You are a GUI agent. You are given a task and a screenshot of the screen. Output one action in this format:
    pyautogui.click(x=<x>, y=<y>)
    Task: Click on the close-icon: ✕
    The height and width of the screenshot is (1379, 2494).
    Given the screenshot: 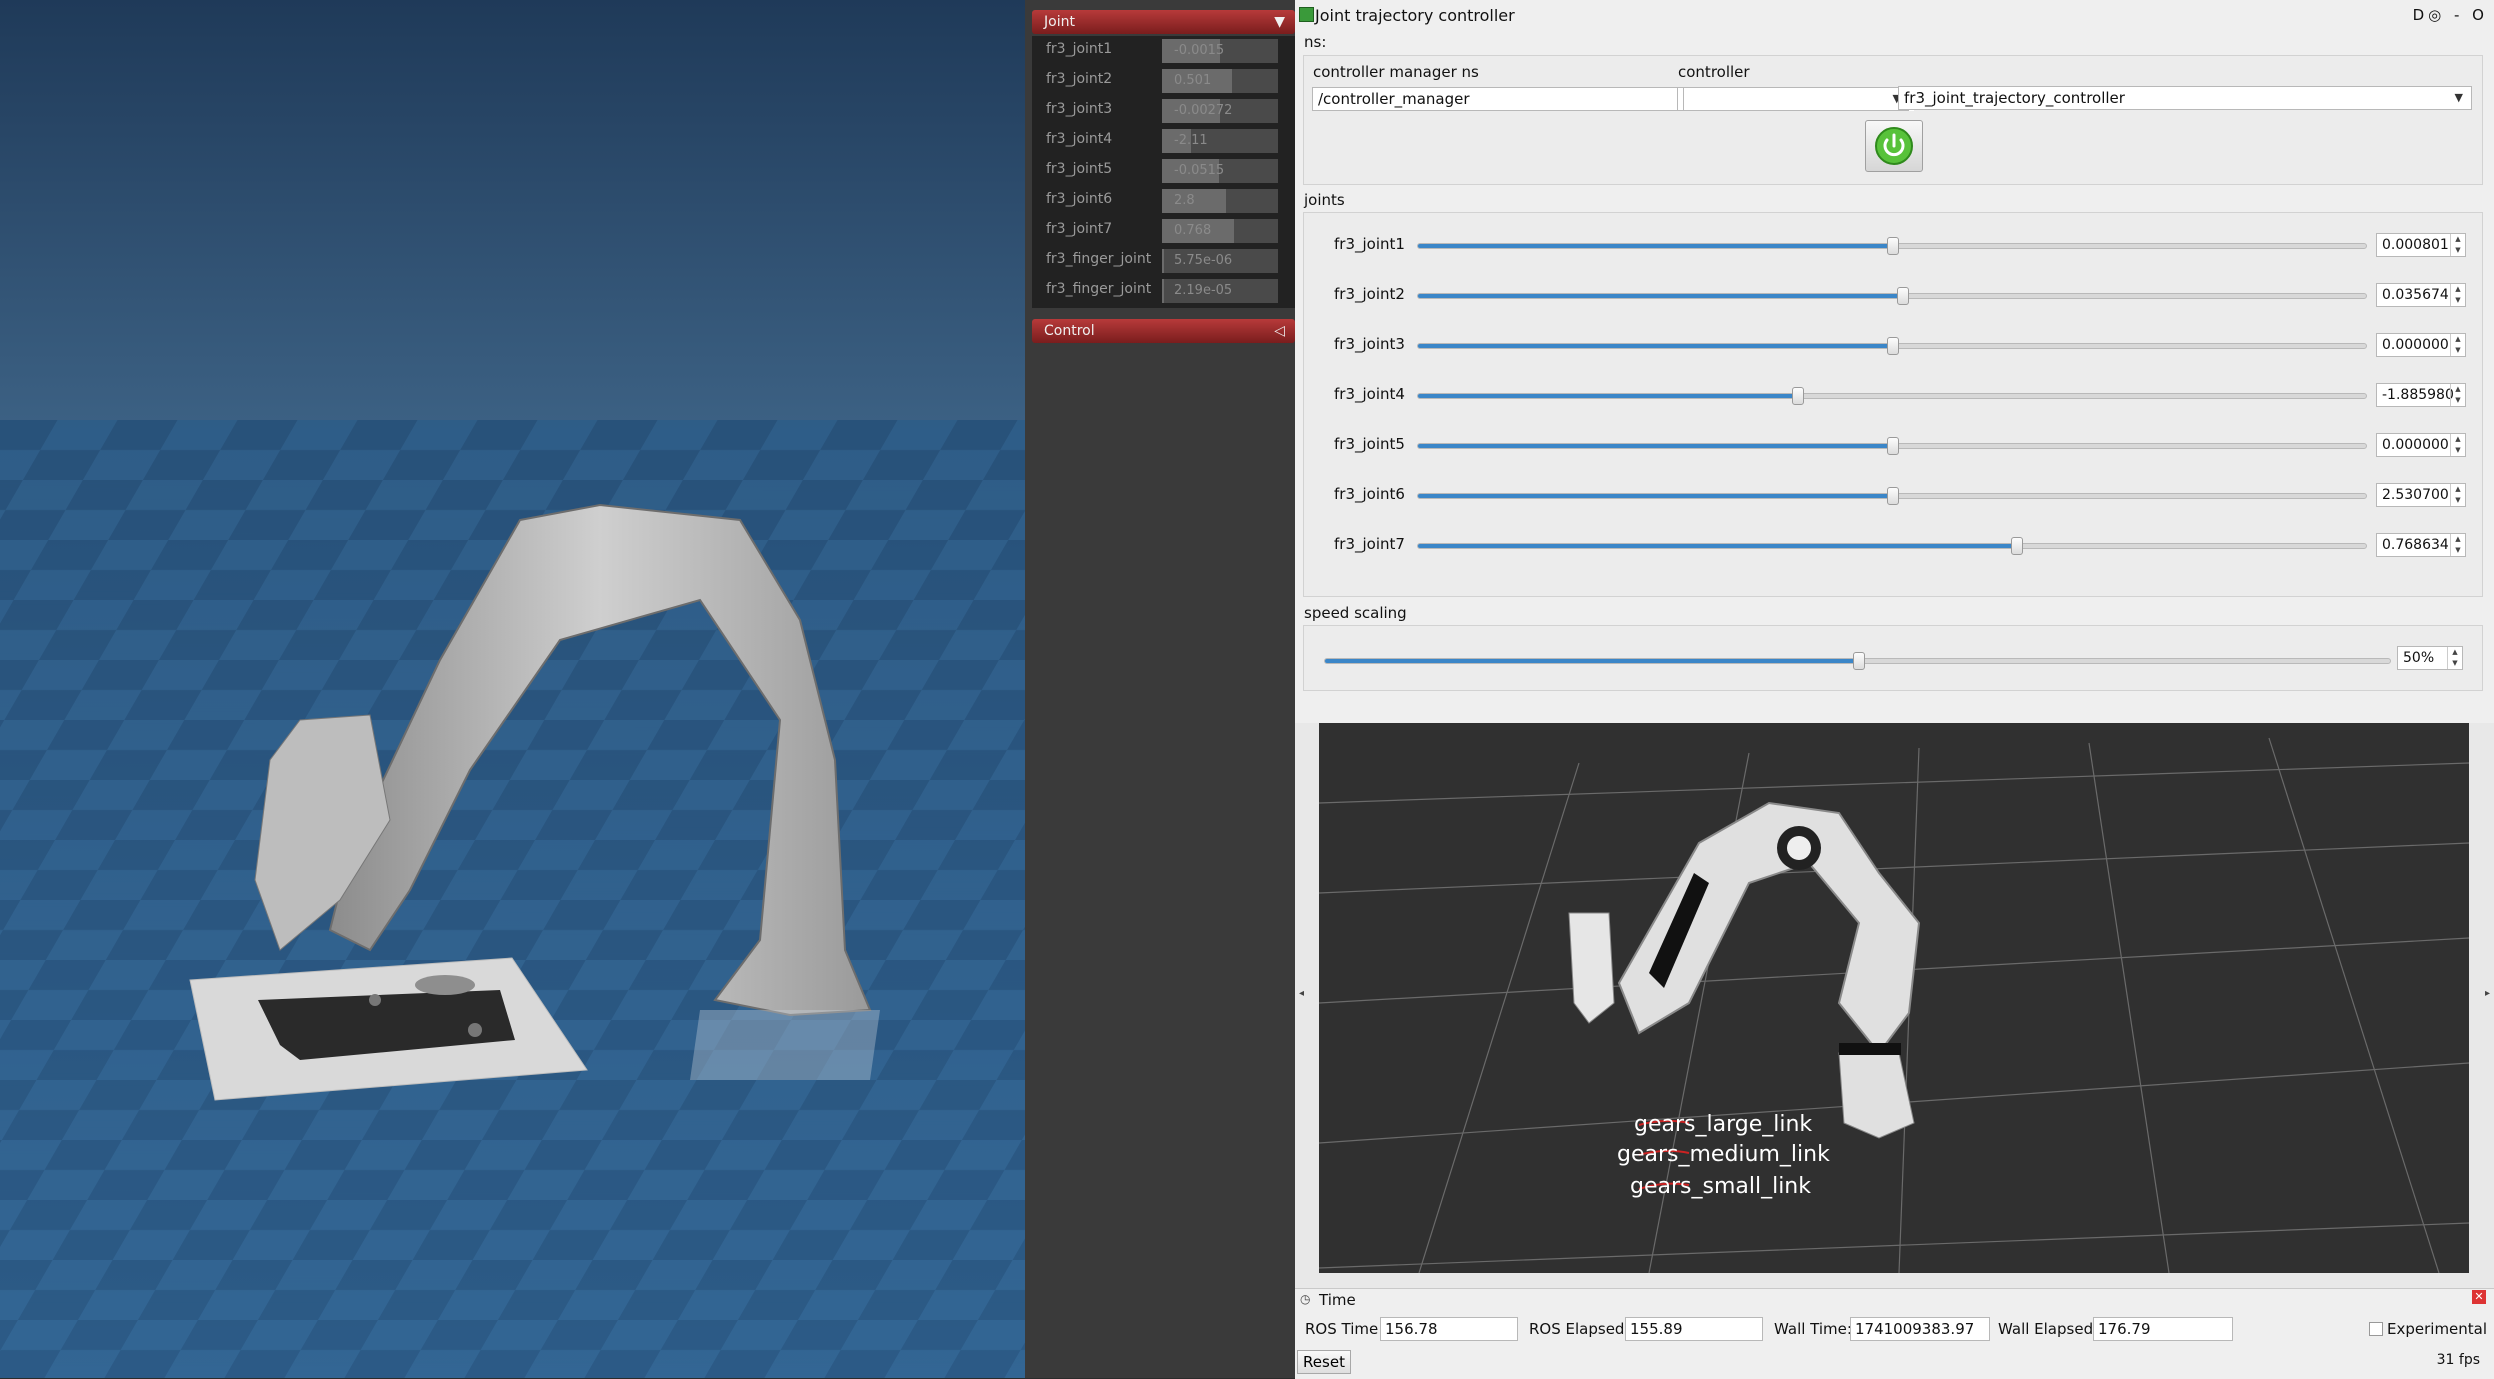 What is the action you would take?
    pyautogui.click(x=2479, y=1297)
    